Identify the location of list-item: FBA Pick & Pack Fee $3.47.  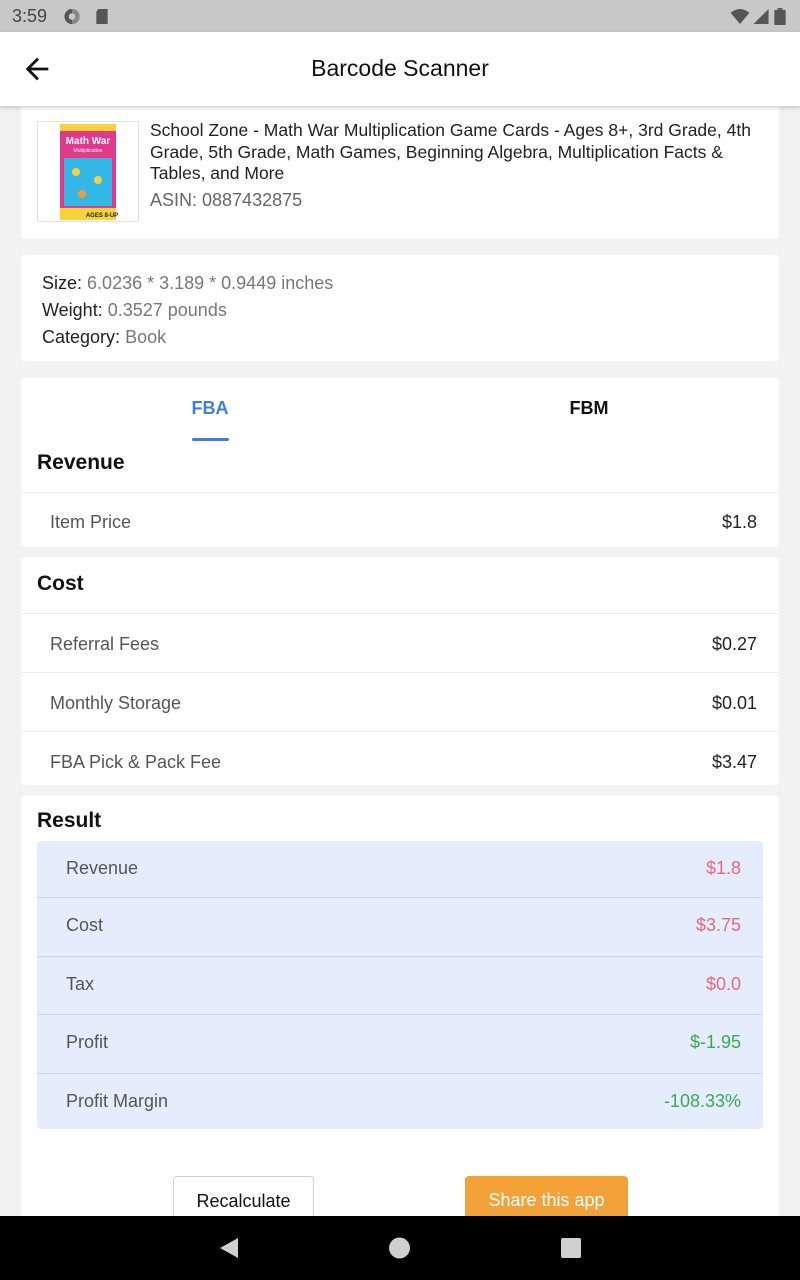
(400, 758).